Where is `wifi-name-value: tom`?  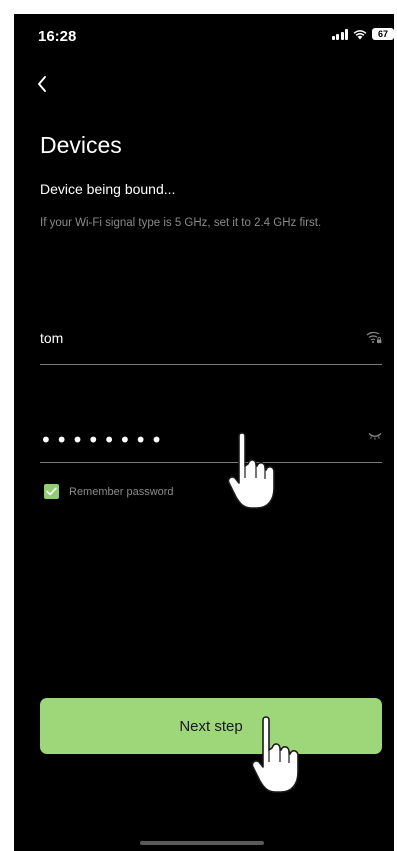 wifi-name-value: tom is located at coordinates (52, 338).